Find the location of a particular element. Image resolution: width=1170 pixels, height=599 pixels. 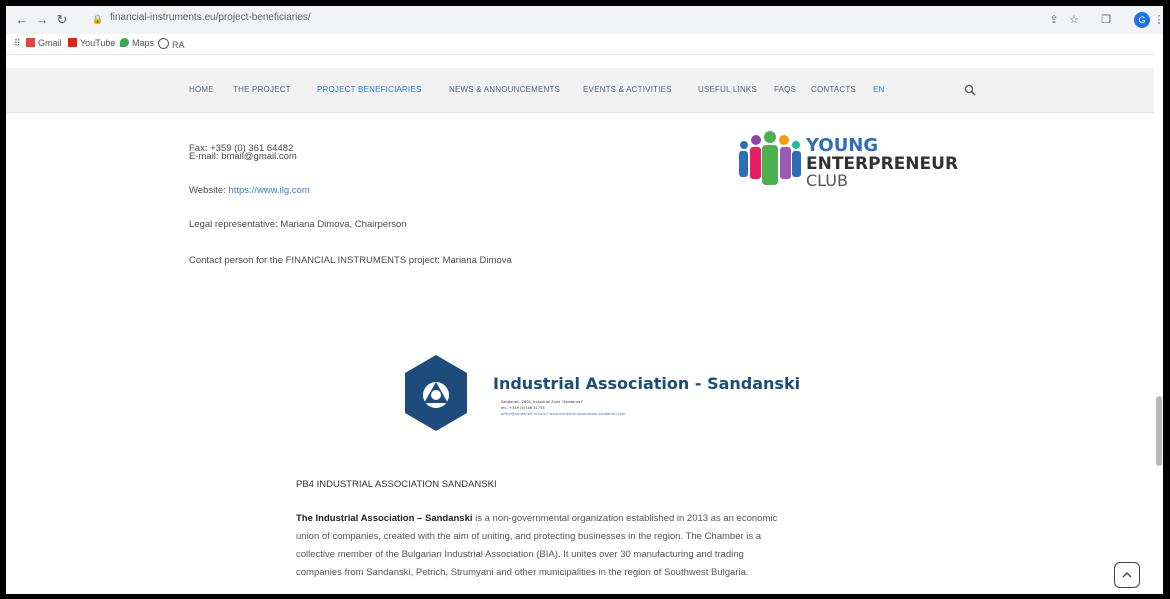

scrollbar-track is located at coordinates (1158, 324).